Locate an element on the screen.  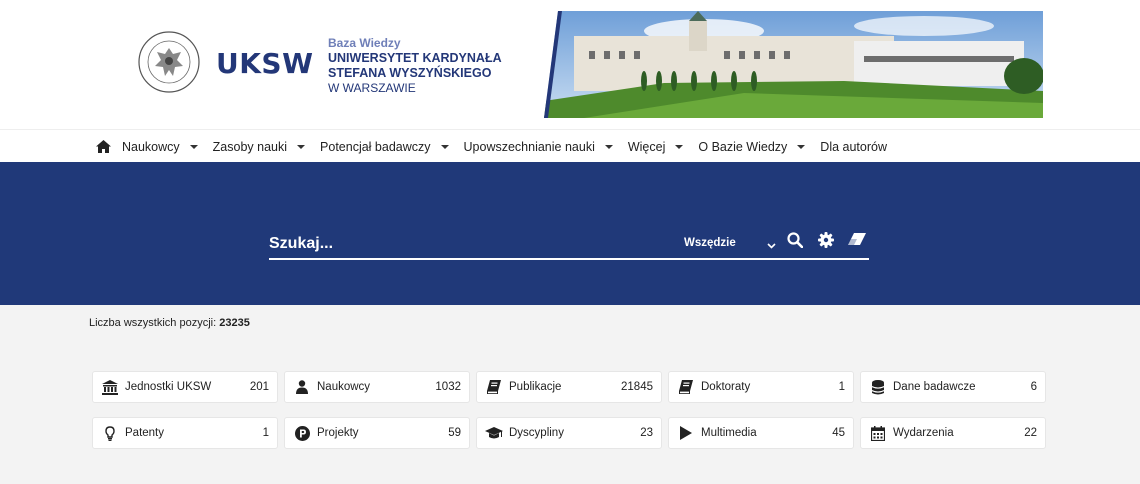
category-card-naukowcy: Naukowcy 1032 is located at coordinates (377, 387).